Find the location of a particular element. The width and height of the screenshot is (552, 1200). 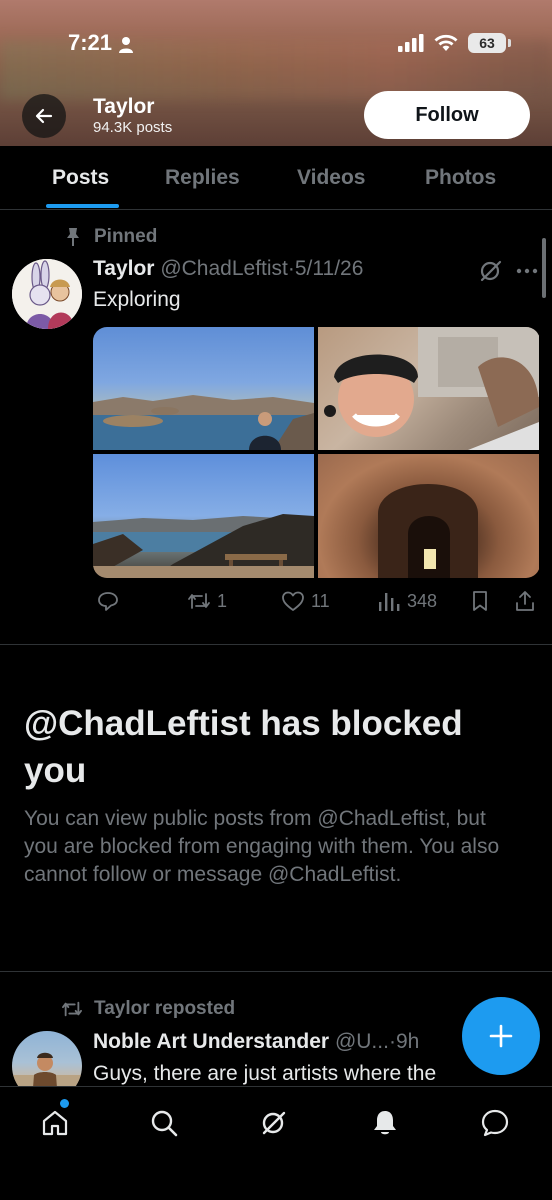

post-header: Taylor @ChadLeftist·5/11/26 is located at coordinates (228, 269).